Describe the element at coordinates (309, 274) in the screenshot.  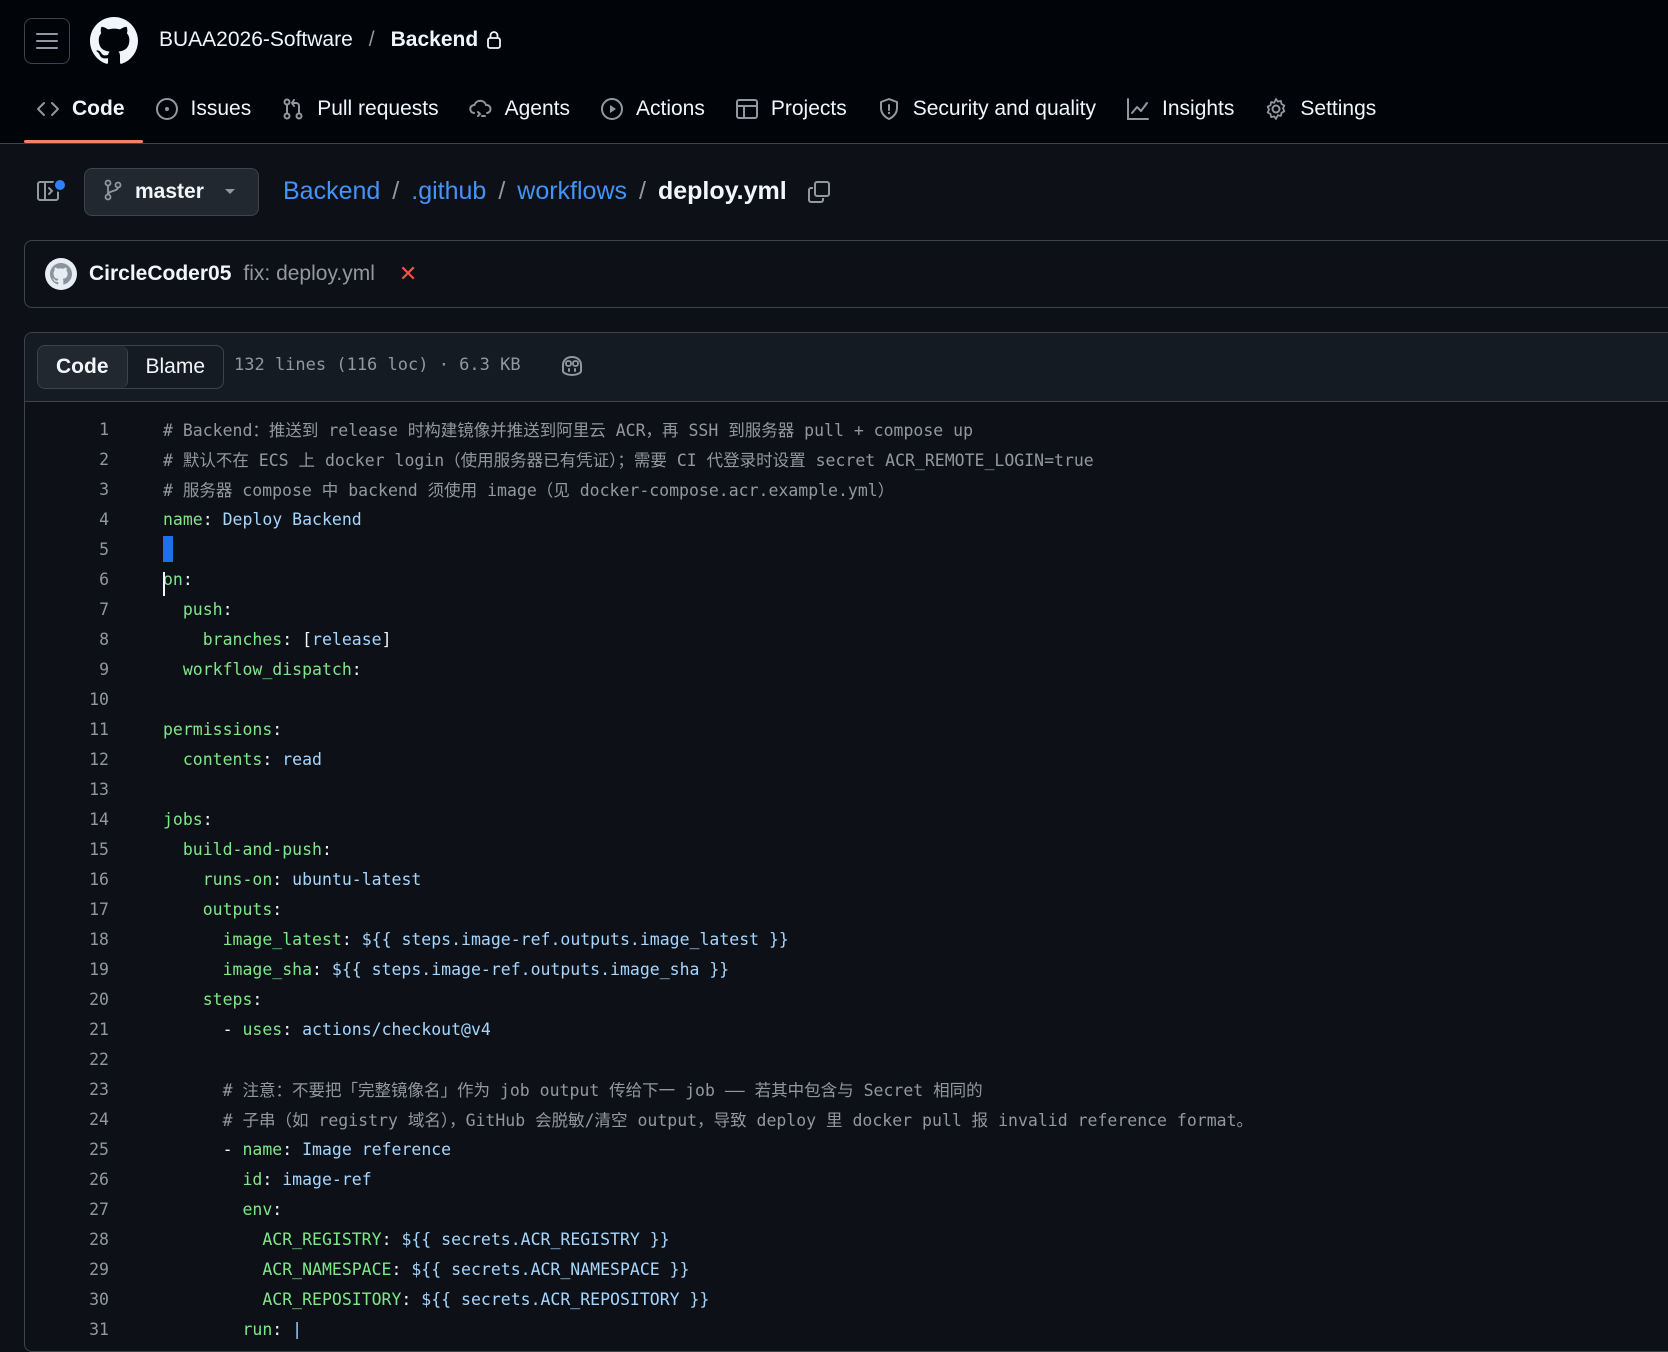
I see `commit-message: fix: deploy.yml` at that location.